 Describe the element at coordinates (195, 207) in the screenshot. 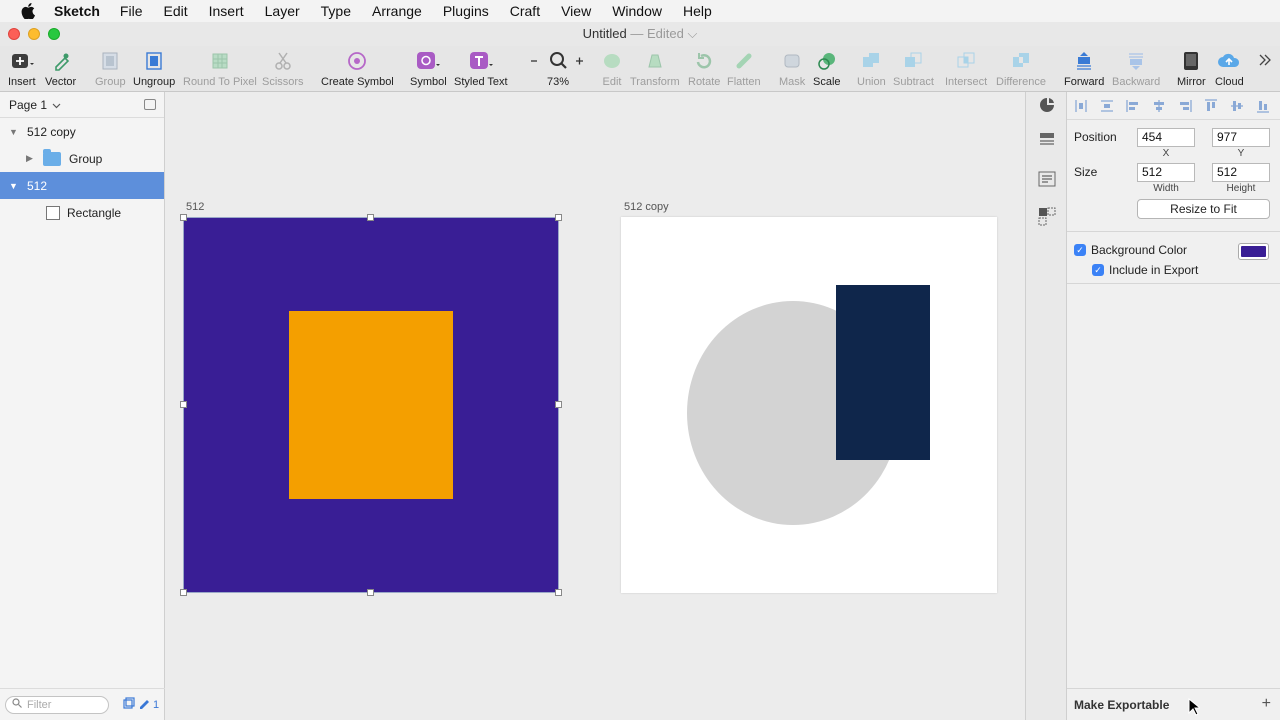

I see `artboard-title-512: 512` at that location.